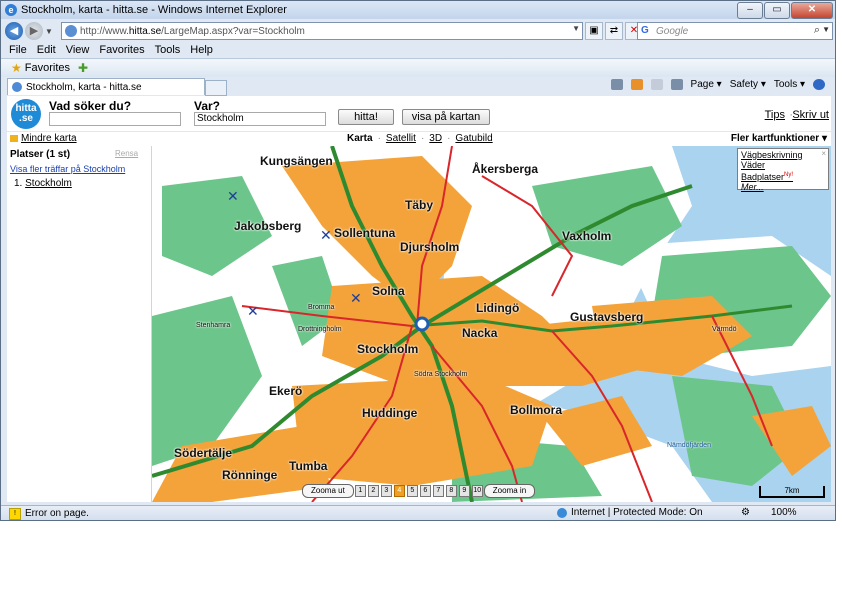 The height and width of the screenshot is (595, 842). What do you see at coordinates (106, 86) in the screenshot?
I see `tab-stockholm: Stockholm, karta - hitta.se` at bounding box center [106, 86].